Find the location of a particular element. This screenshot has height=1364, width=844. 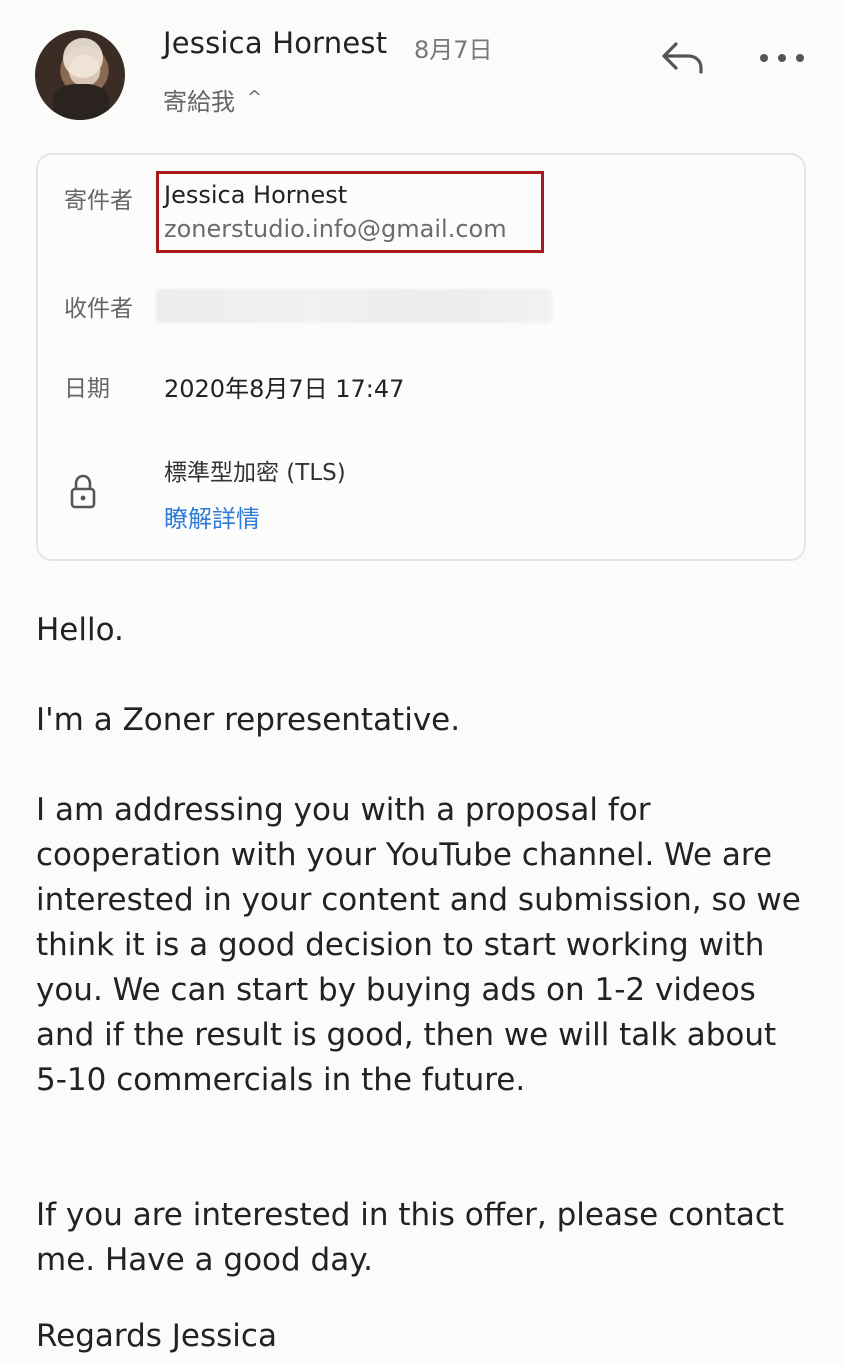

from-label: 寄件者 is located at coordinates (98, 201).